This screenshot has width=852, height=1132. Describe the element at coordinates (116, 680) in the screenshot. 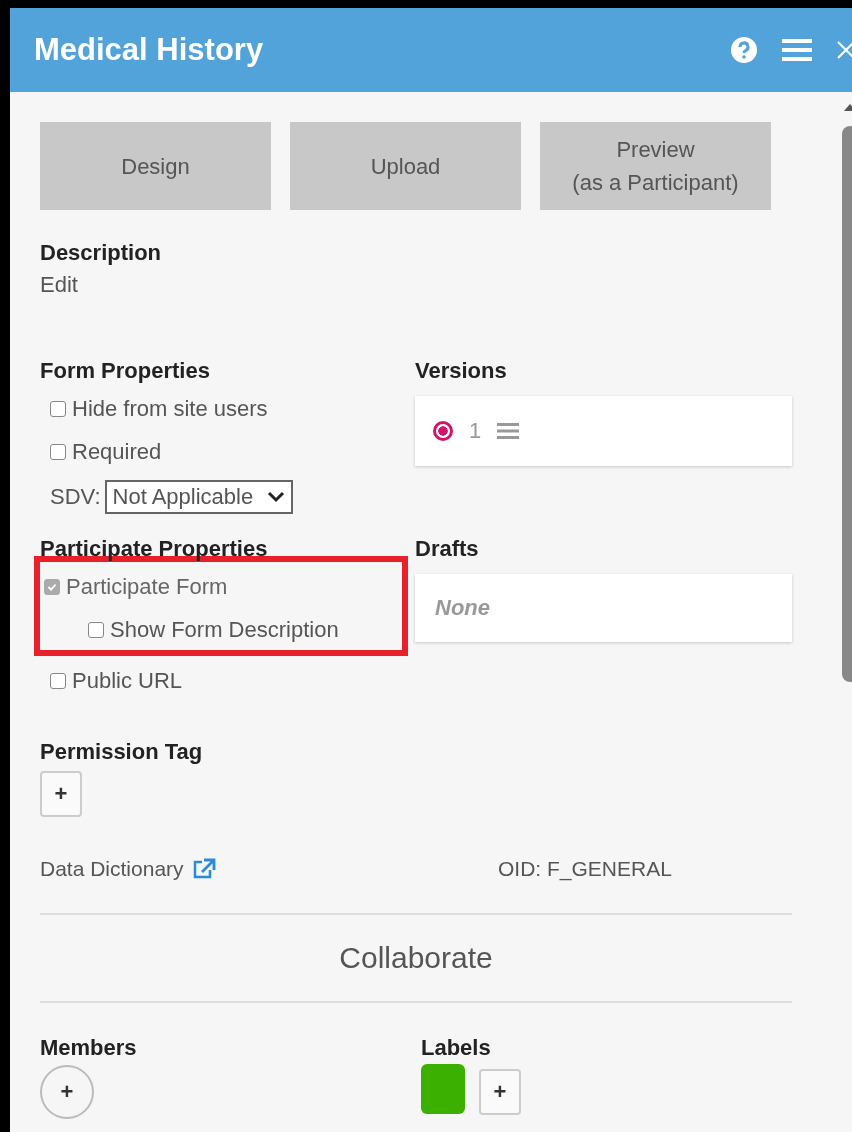

I see `checkbox-option: Public URL` at that location.